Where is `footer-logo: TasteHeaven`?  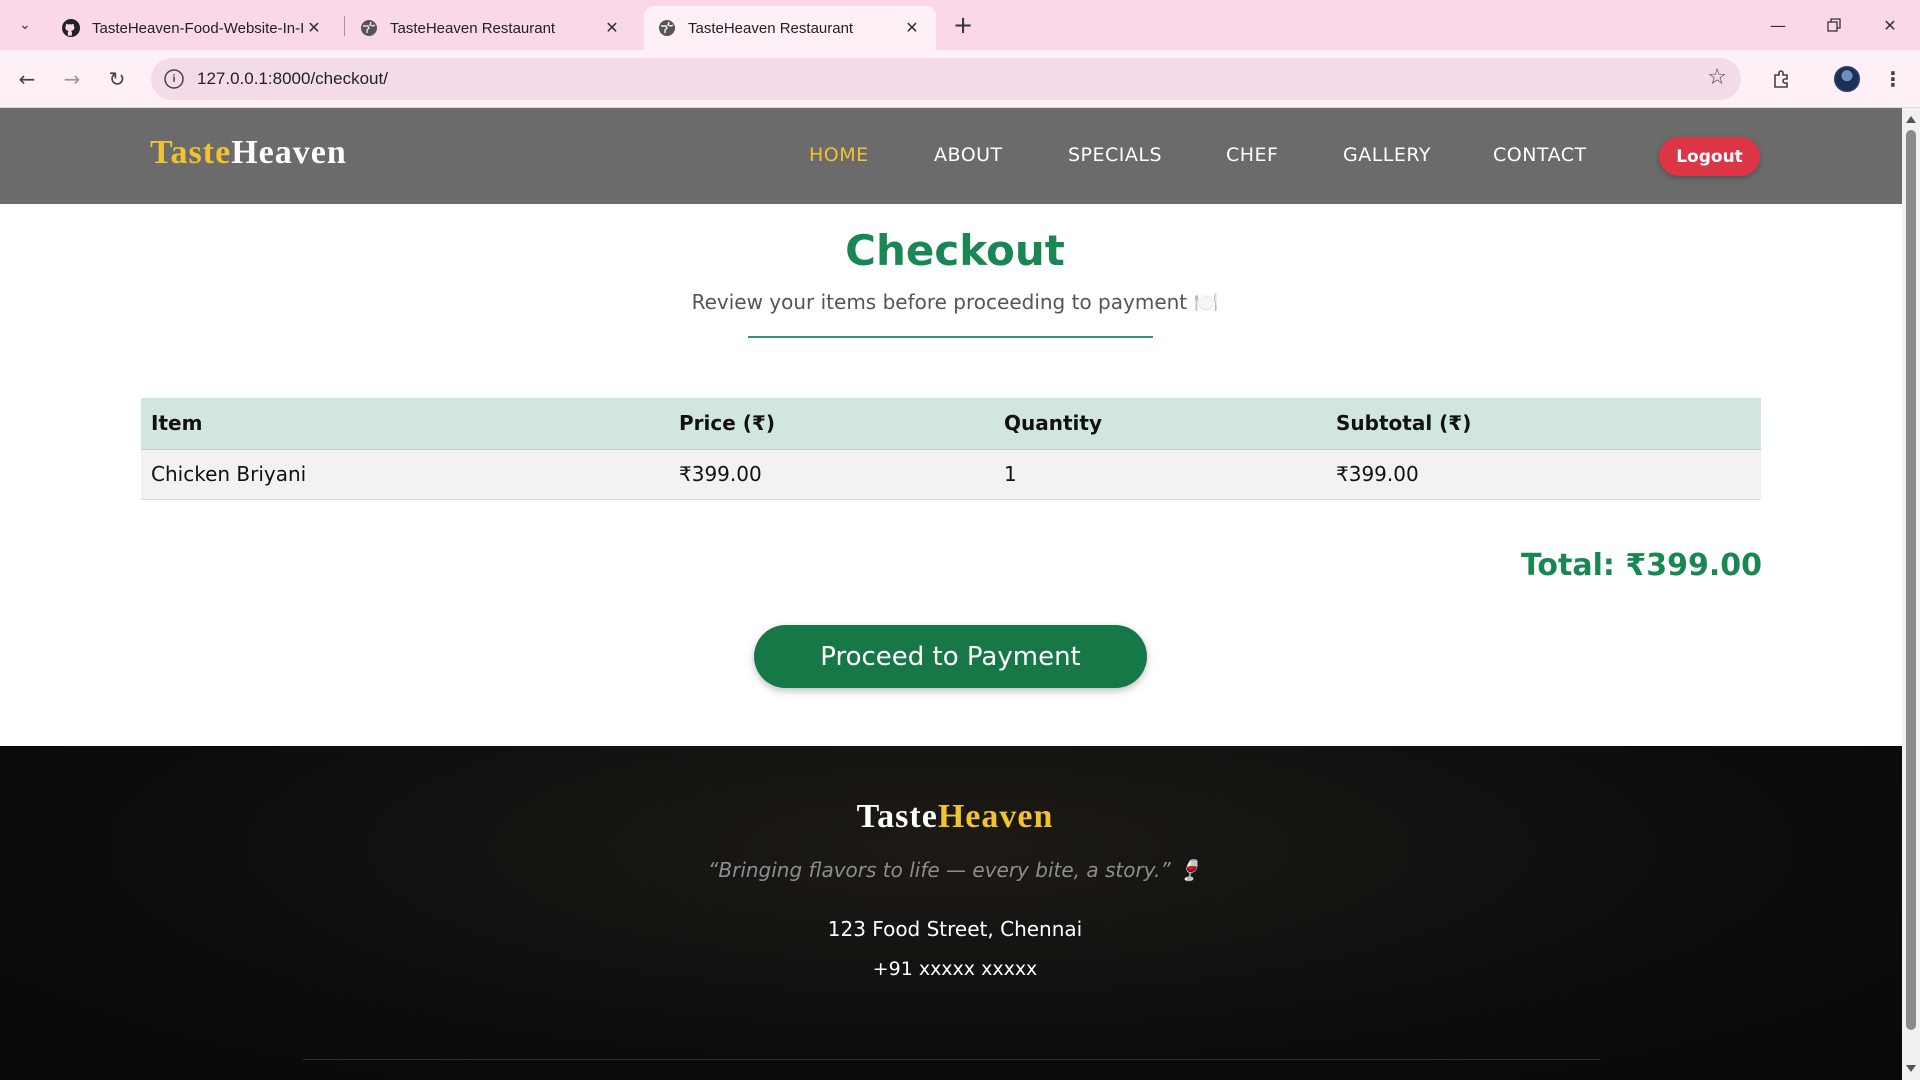 footer-logo: TasteHeaven is located at coordinates (951, 817).